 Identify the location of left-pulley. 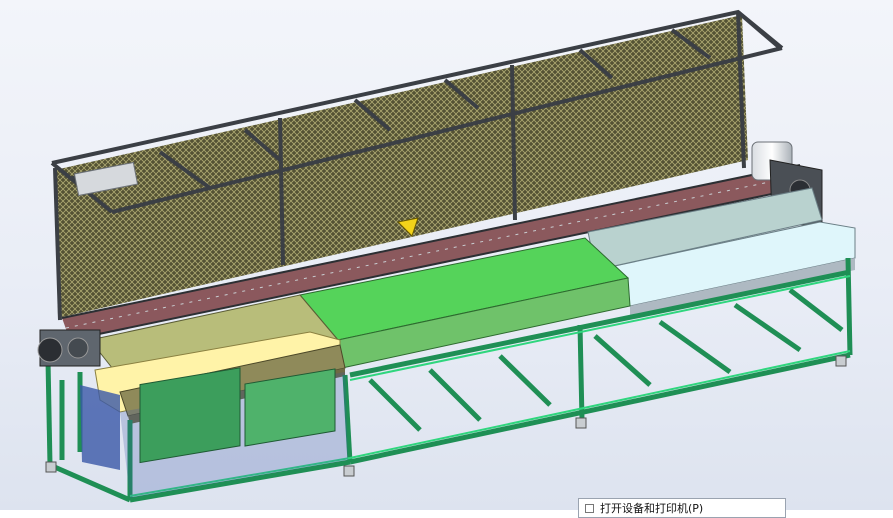
(69, 348).